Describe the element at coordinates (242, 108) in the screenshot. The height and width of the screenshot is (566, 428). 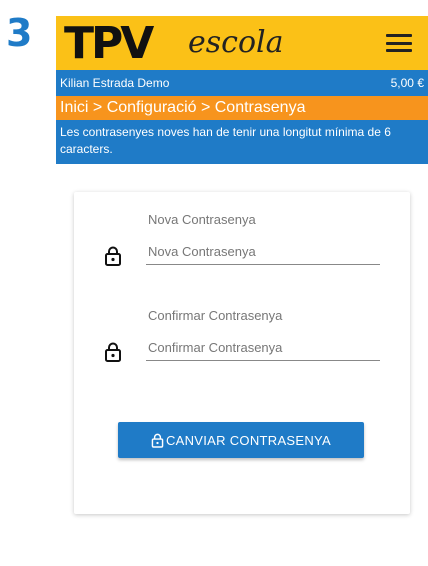
I see `breadcrumb: Inici > Configuració > Contrasenya` at that location.